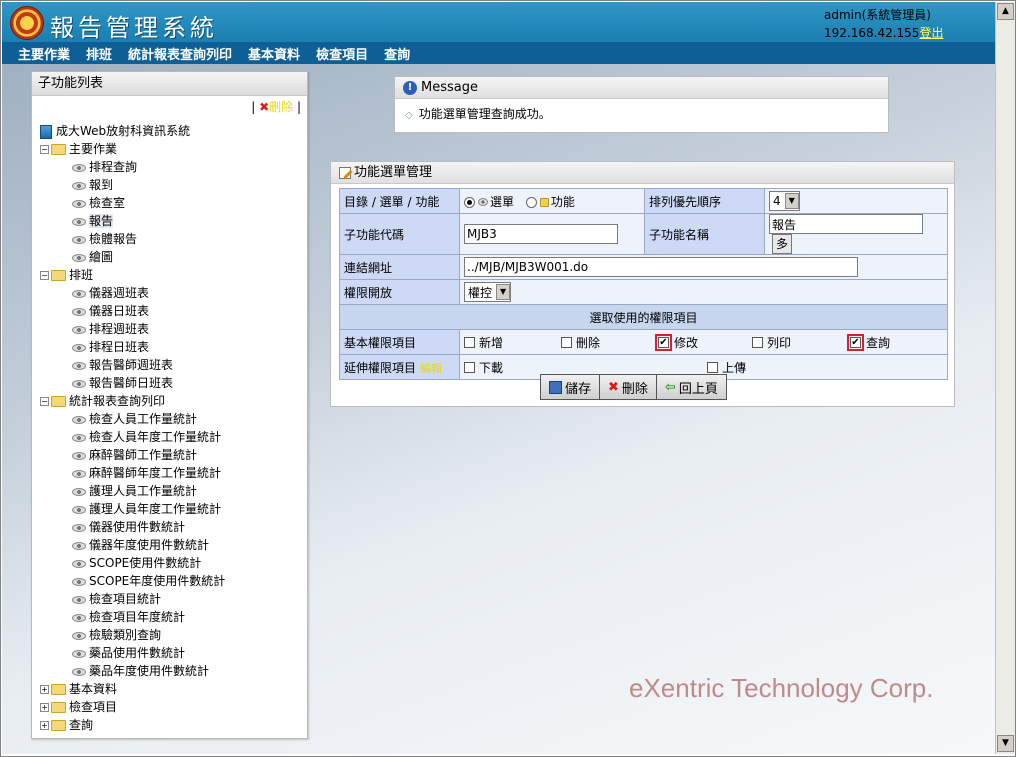 This screenshot has width=1016, height=757. I want to click on tree-group-collapsed: + 查詢, so click(172, 725).